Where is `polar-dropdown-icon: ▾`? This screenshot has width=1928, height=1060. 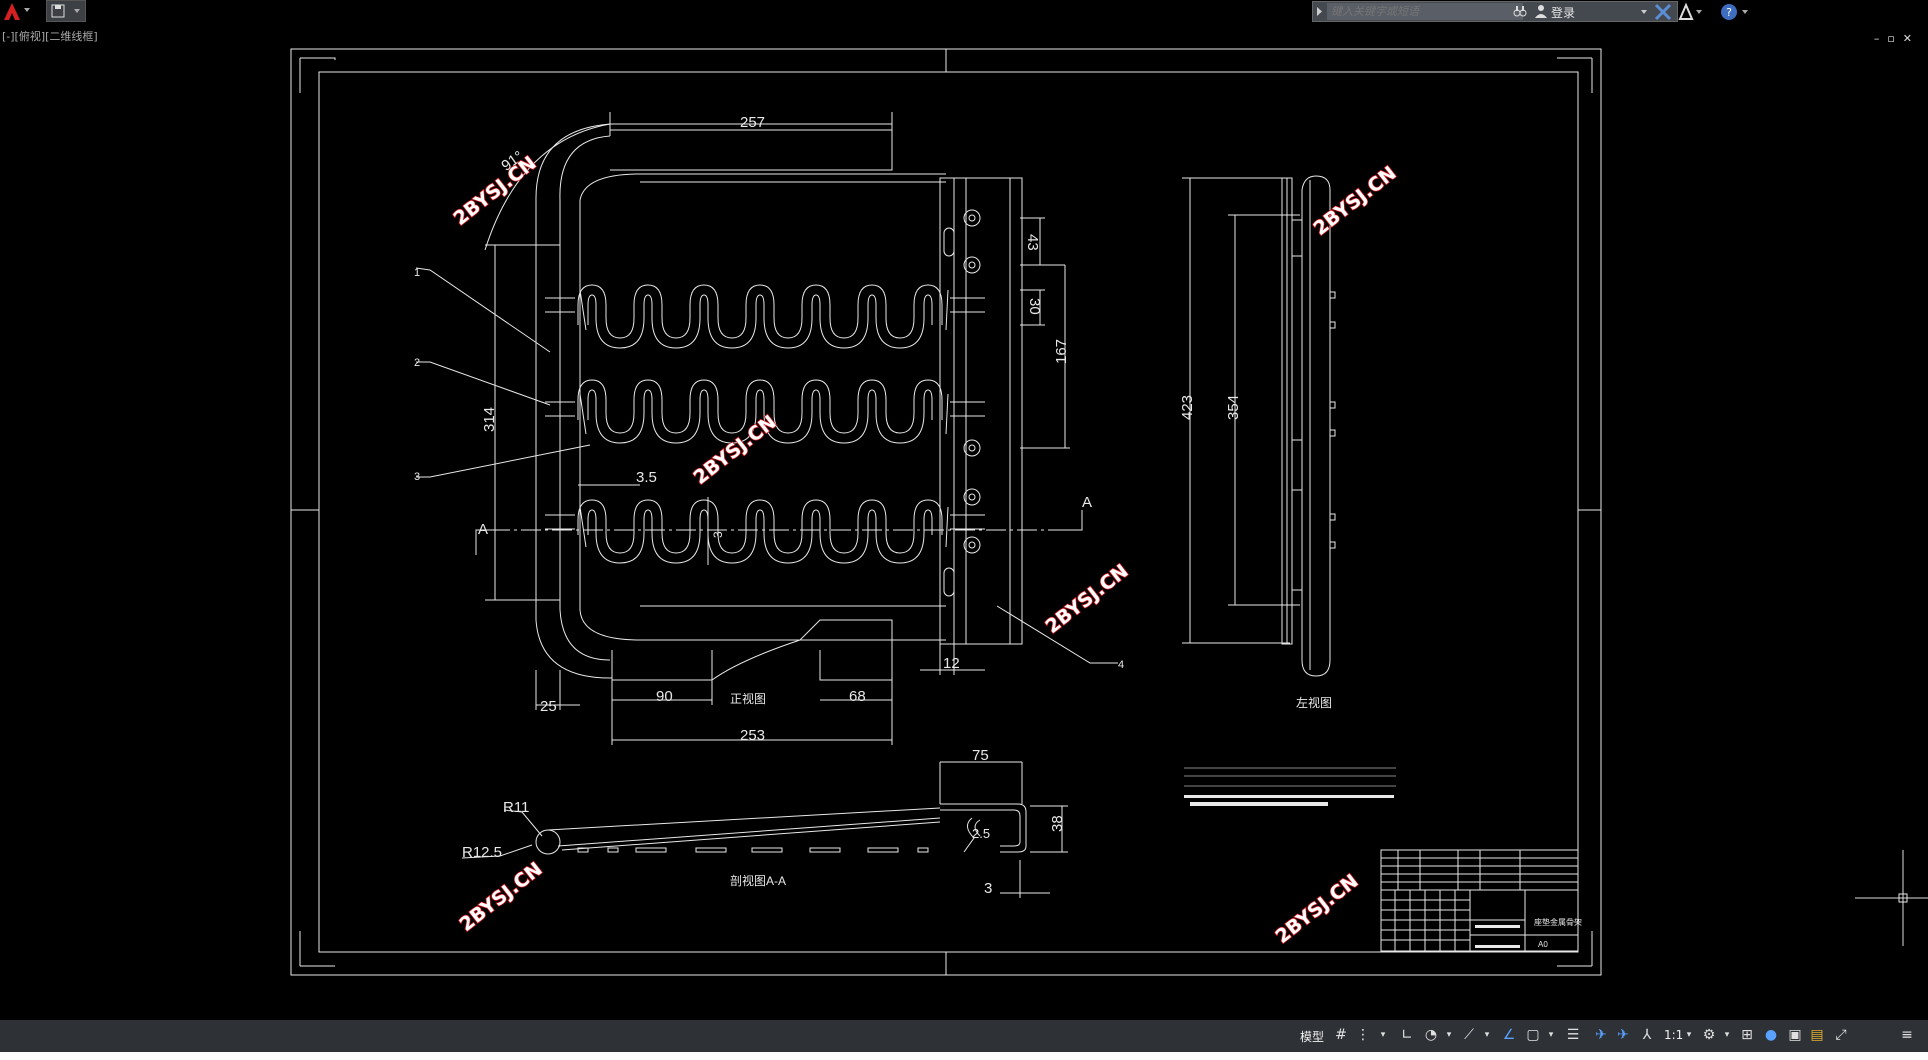 polar-dropdown-icon: ▾ is located at coordinates (1449, 1035).